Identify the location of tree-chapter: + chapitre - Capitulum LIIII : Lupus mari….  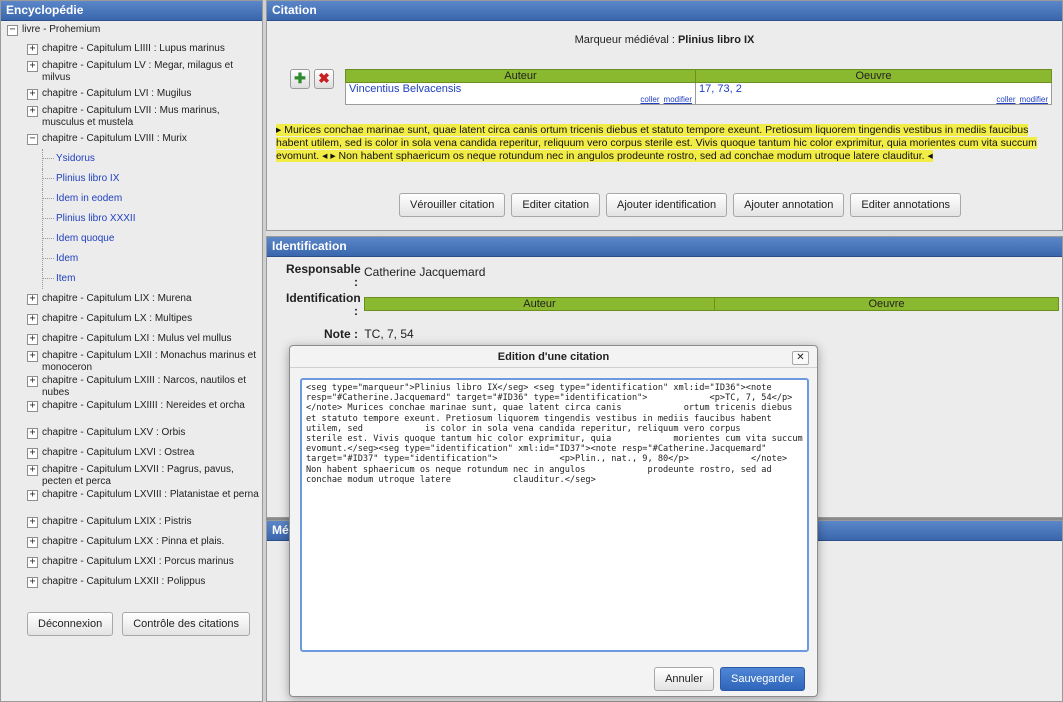
(144, 49).